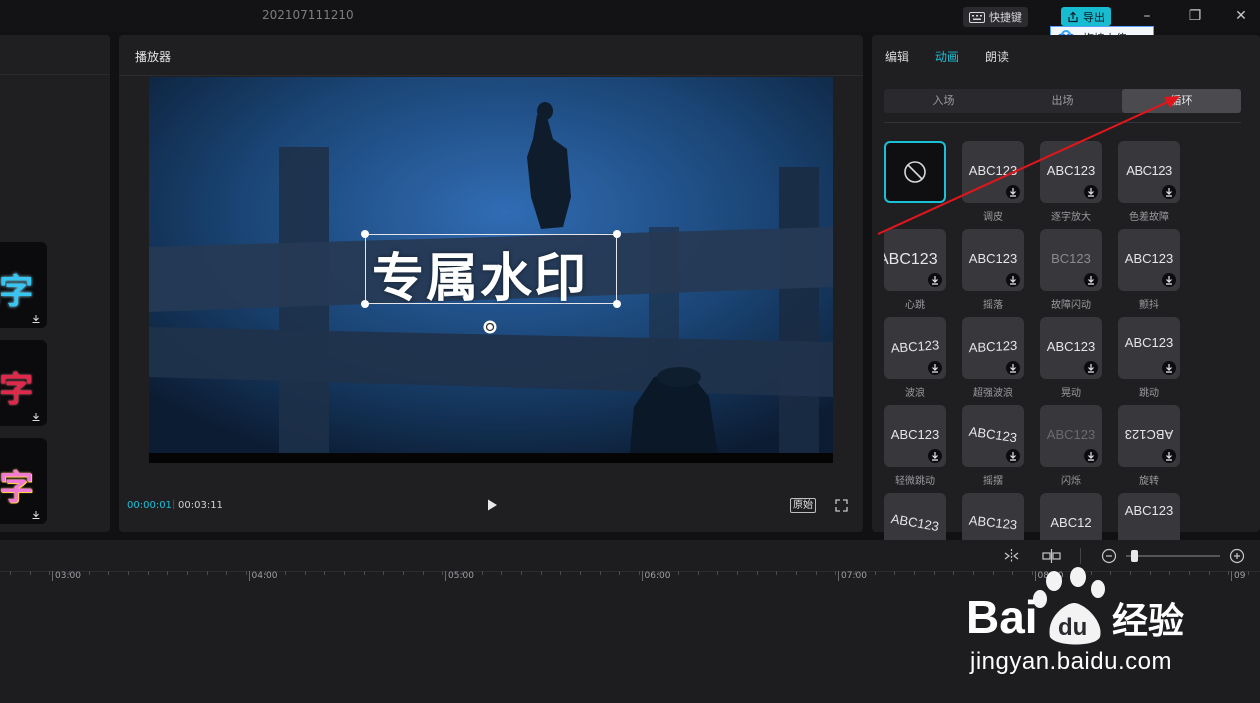 Image resolution: width=1260 pixels, height=703 pixels. I want to click on ruler-tick-label: 09, so click(1240, 576).